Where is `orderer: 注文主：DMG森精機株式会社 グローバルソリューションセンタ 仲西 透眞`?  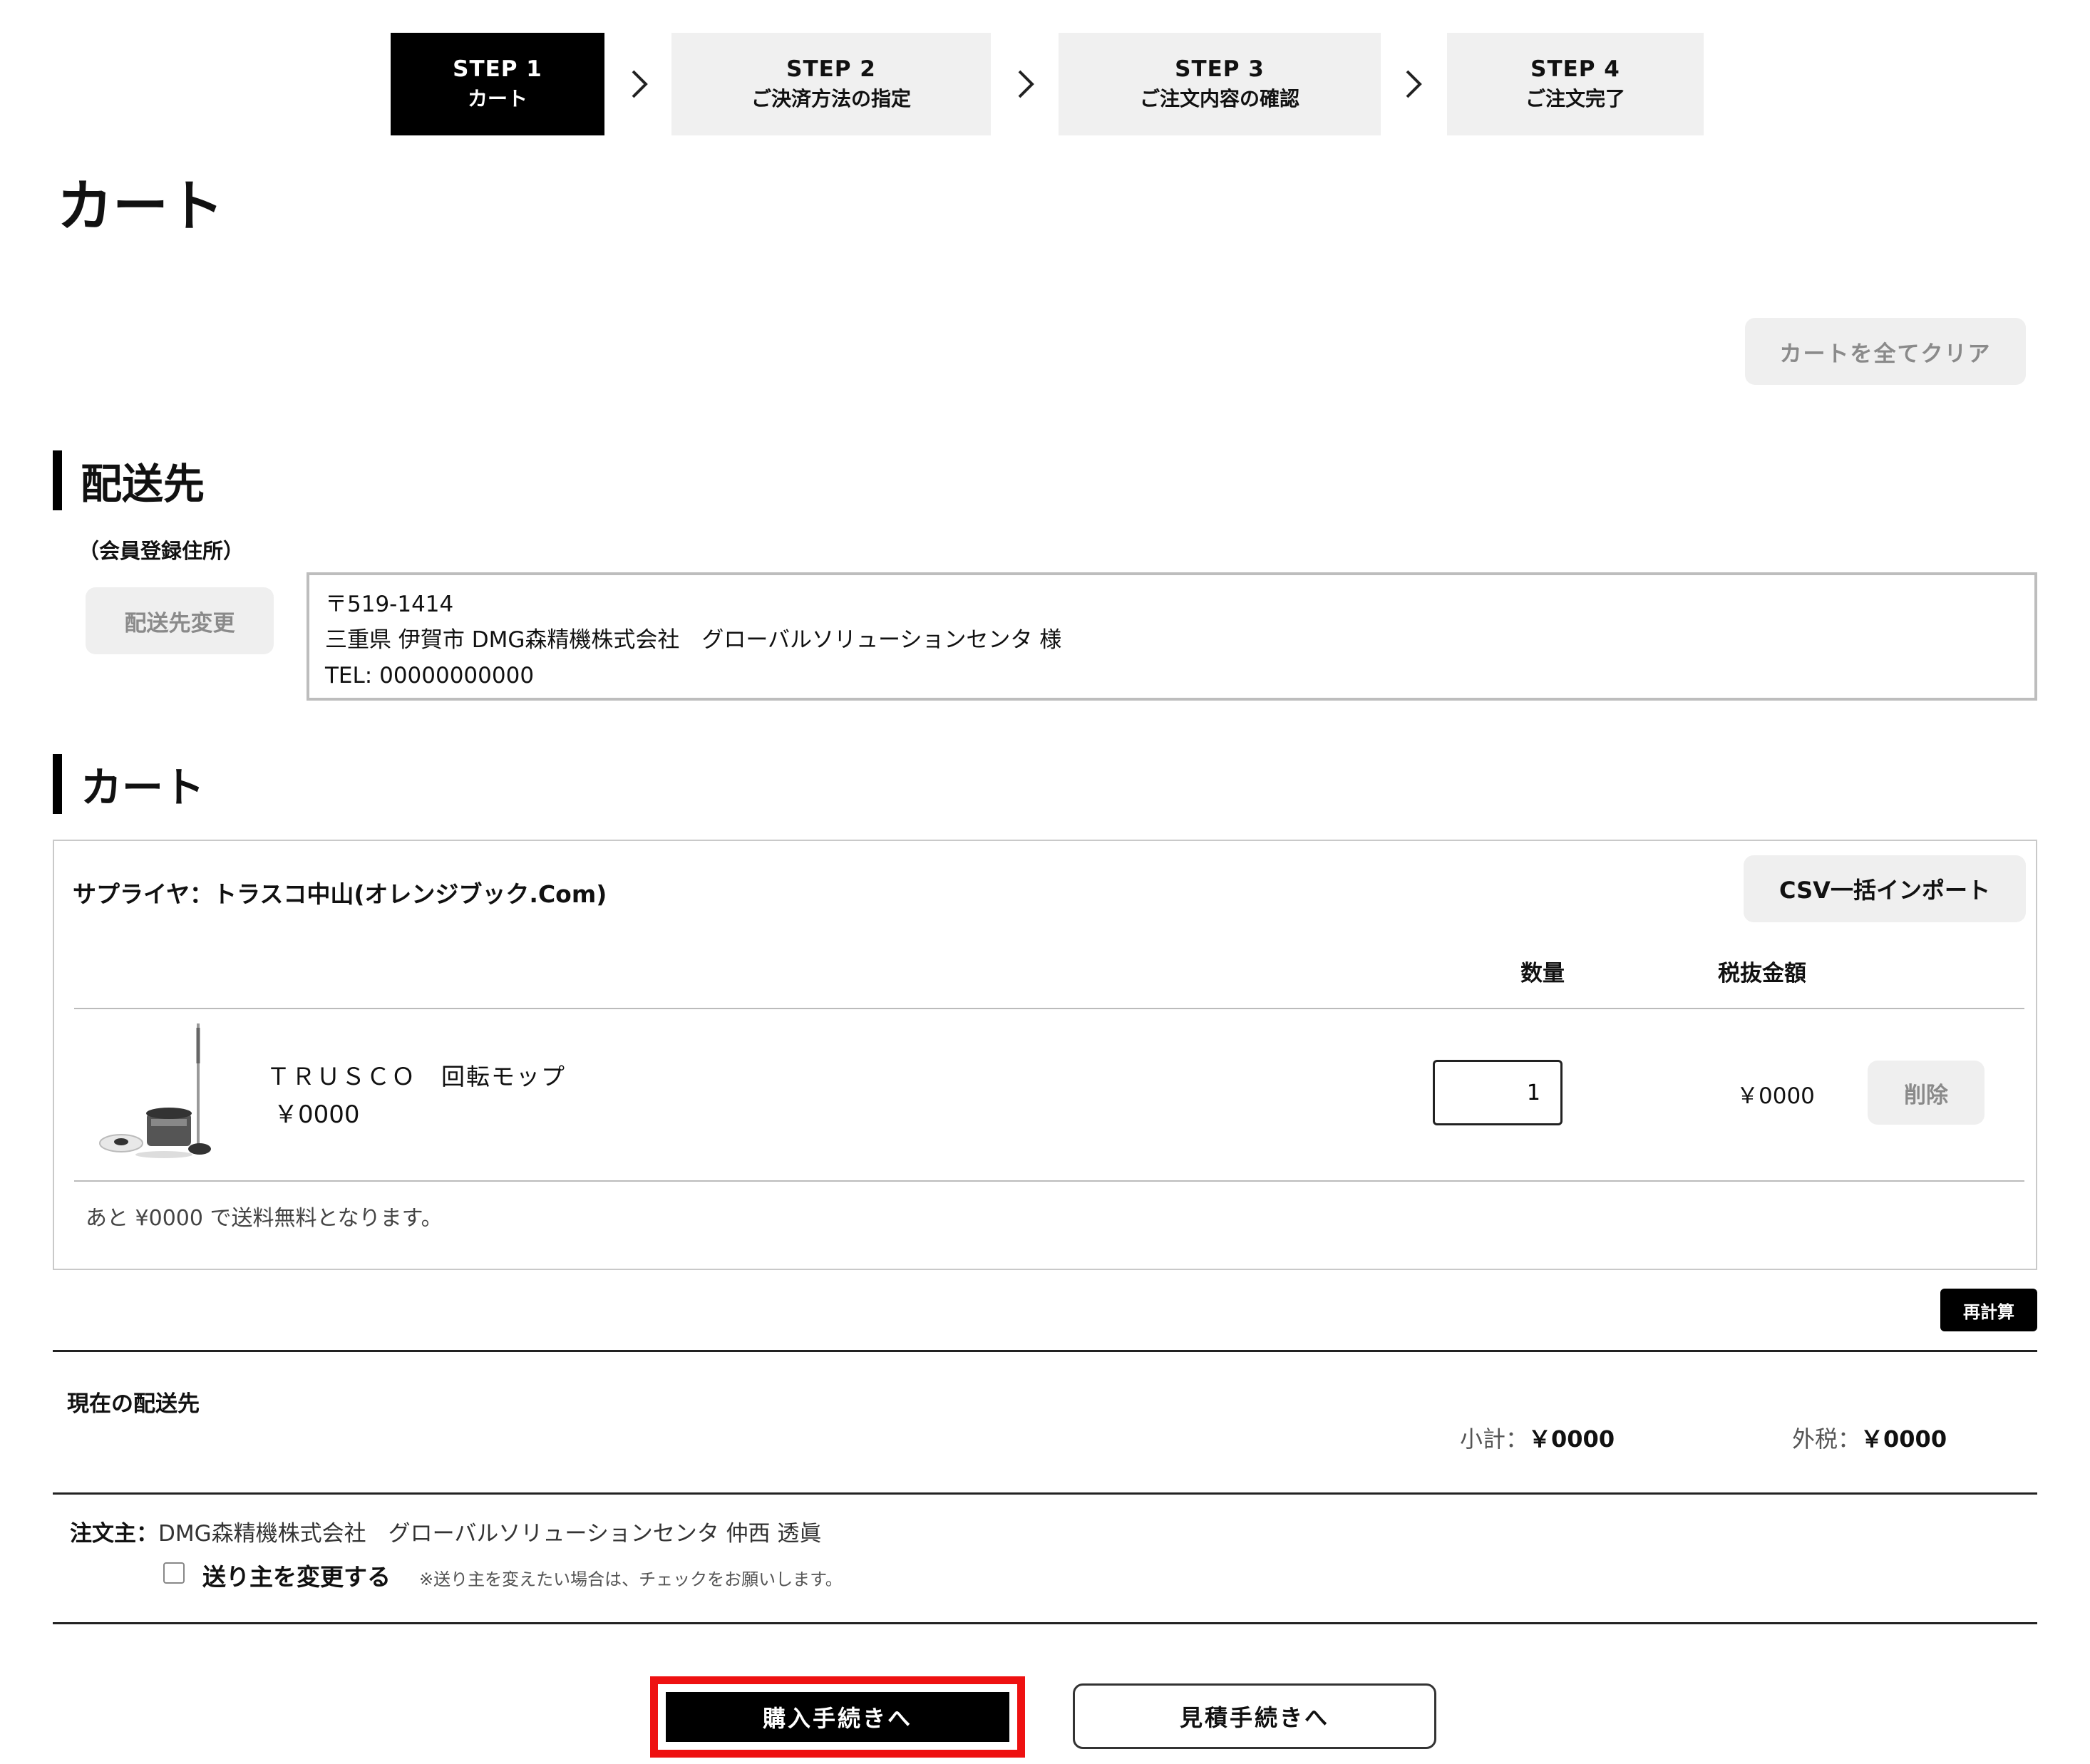 orderer: 注文主：DMG森精機株式会社 グローバルソリューションセンタ 仲西 透眞 is located at coordinates (445, 1531).